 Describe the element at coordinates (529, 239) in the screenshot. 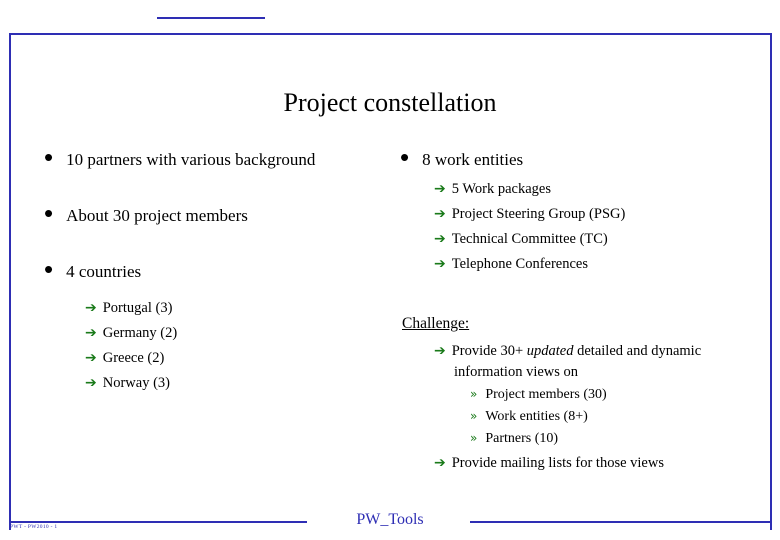

I see `work-entity-label: Technical Committee (TC)` at that location.